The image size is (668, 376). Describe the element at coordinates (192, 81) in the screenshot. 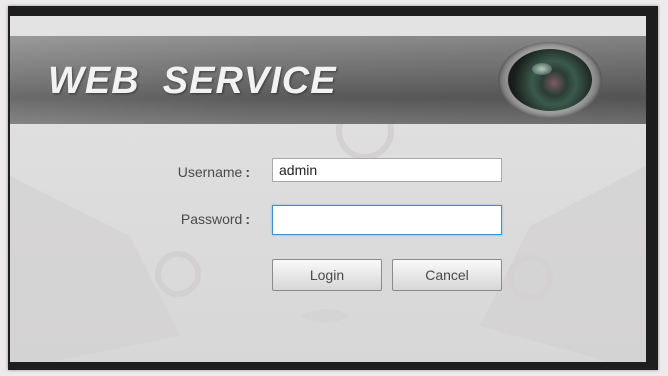

I see `web-service-logo: WEB SERVICE` at that location.